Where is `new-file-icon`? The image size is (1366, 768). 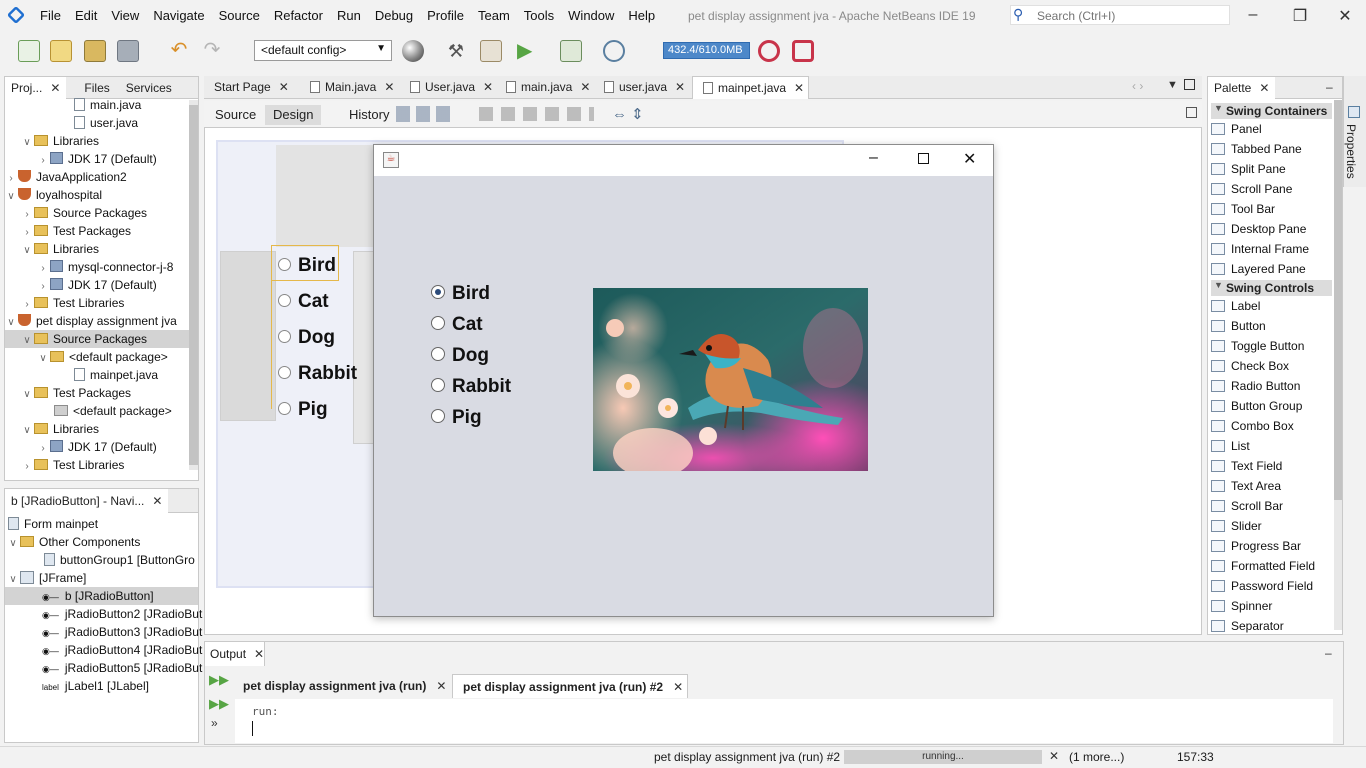 new-file-icon is located at coordinates (29, 51).